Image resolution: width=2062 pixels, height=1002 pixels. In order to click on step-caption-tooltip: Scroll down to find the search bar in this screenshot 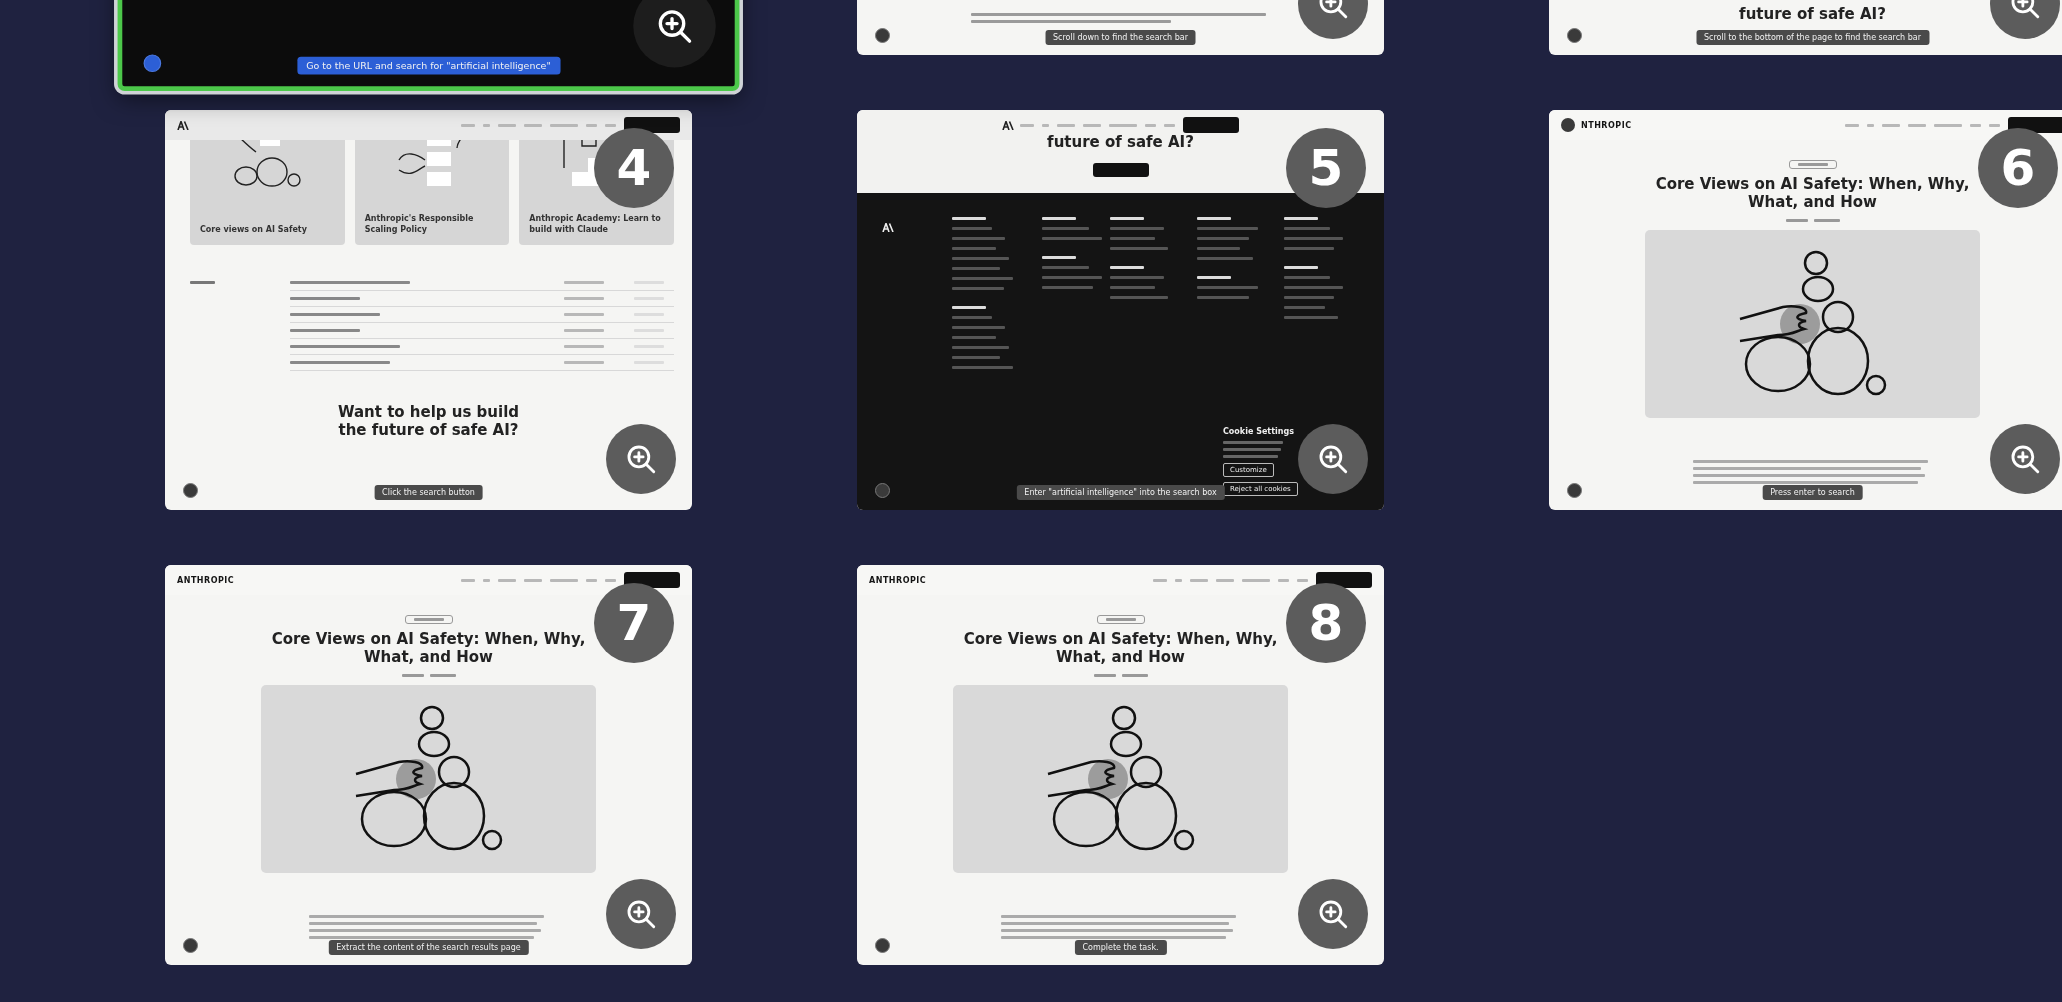, I will do `click(1120, 37)`.